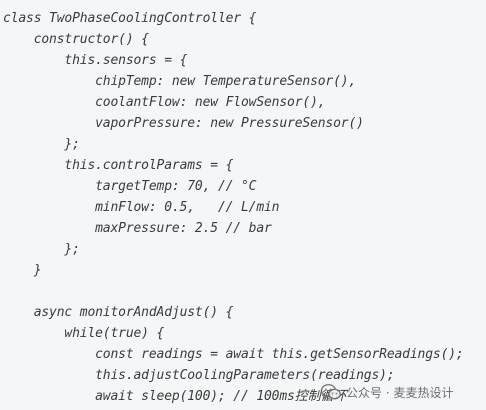  Describe the element at coordinates (76, 39) in the screenshot. I see `code-line: constructor() {` at that location.